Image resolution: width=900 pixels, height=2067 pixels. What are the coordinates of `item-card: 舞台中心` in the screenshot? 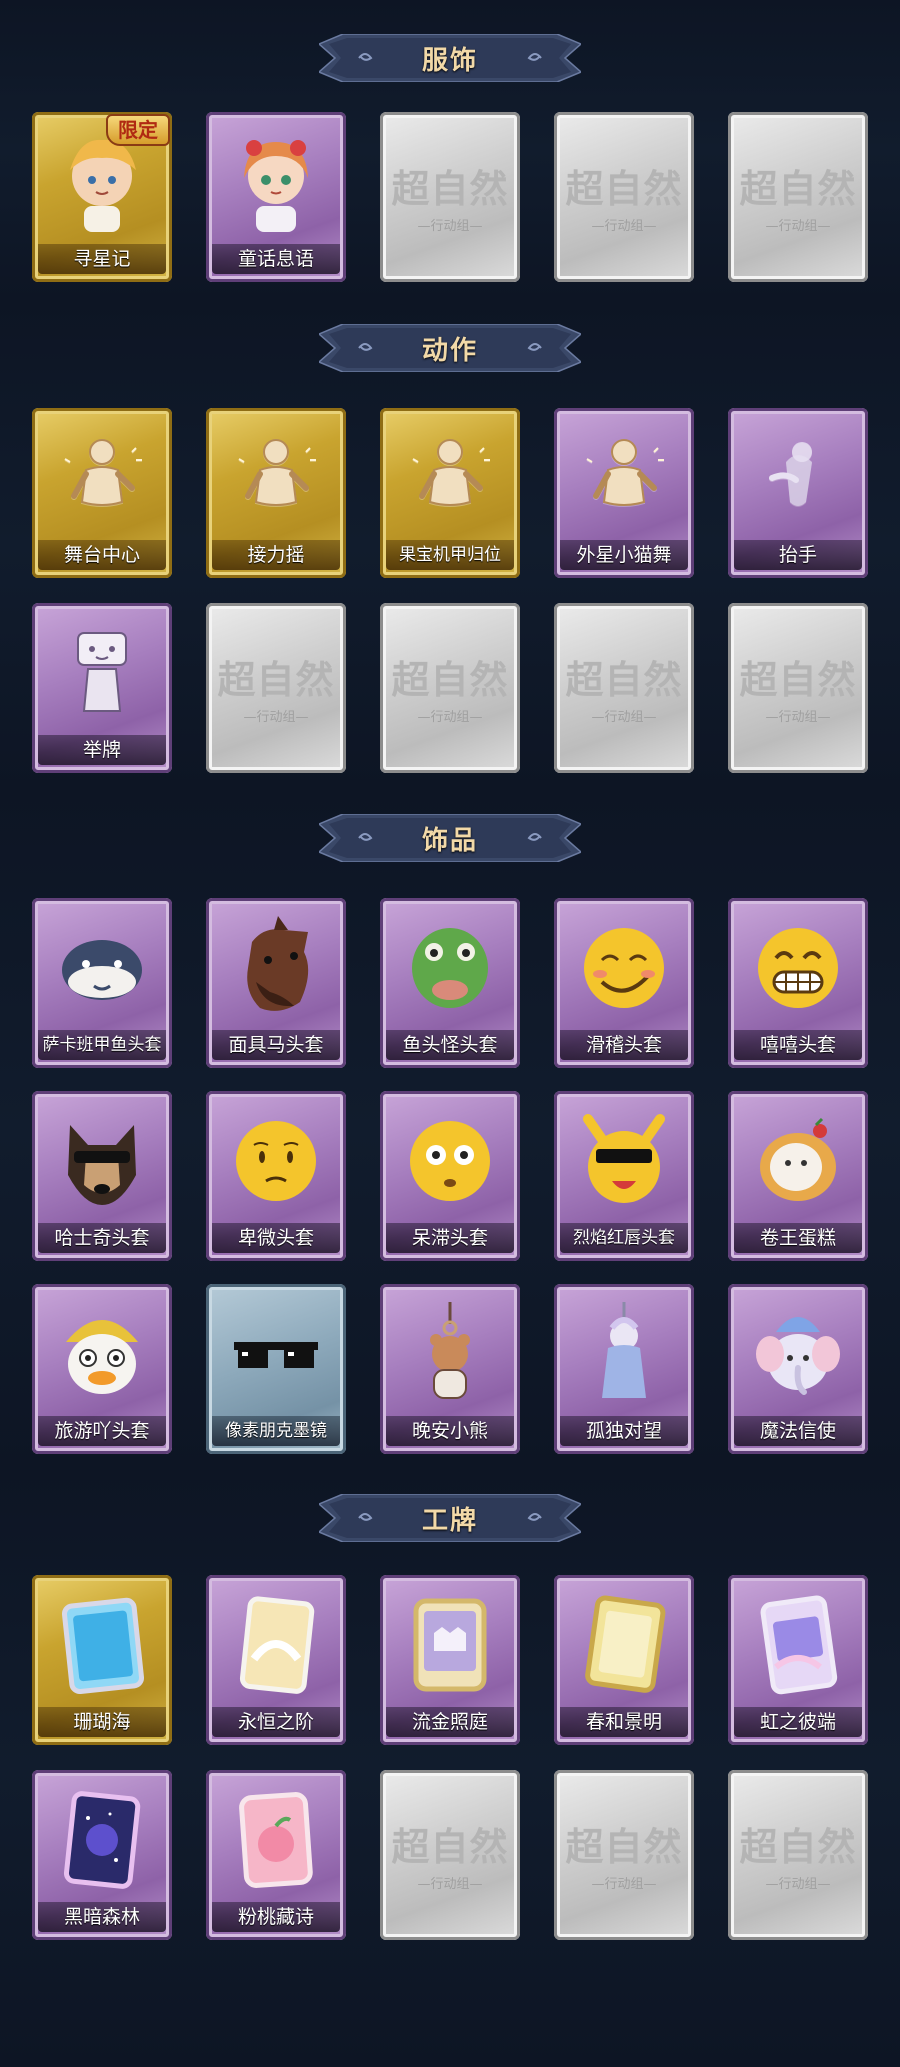 It's located at (102, 493).